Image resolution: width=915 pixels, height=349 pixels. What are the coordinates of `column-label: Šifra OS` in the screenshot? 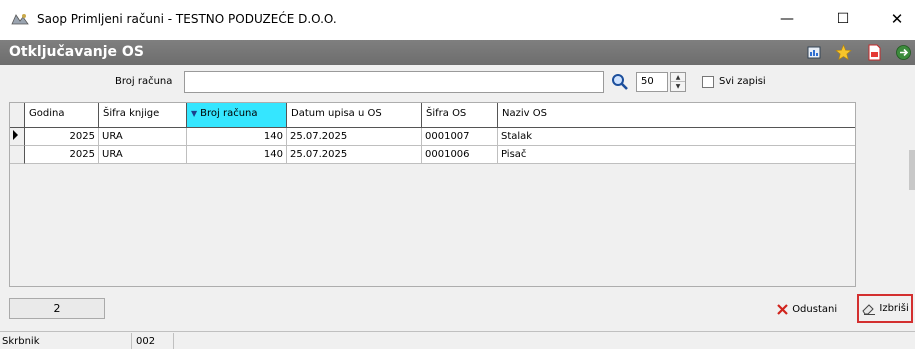 It's located at (446, 113).